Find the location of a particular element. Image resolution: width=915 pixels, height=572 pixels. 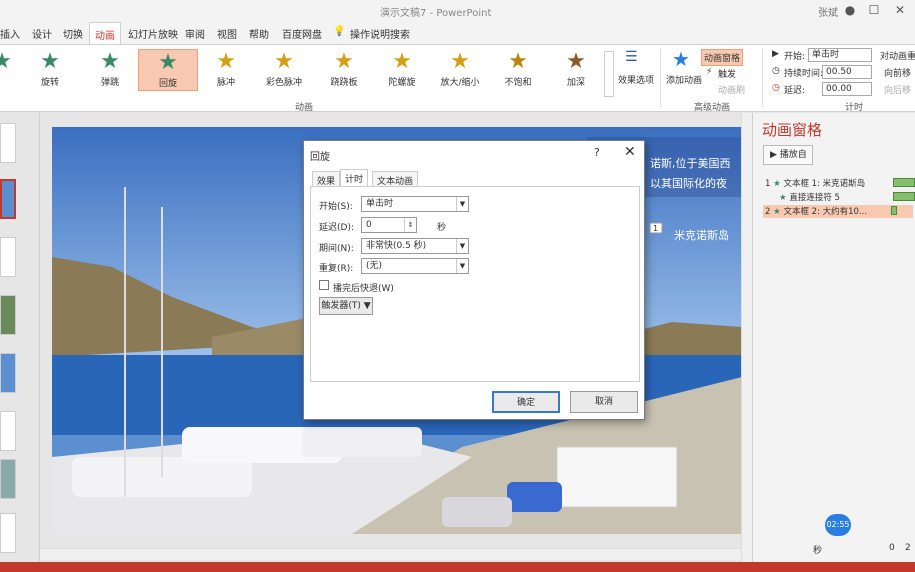

animation-option-label: 加深 is located at coordinates (575, 83).